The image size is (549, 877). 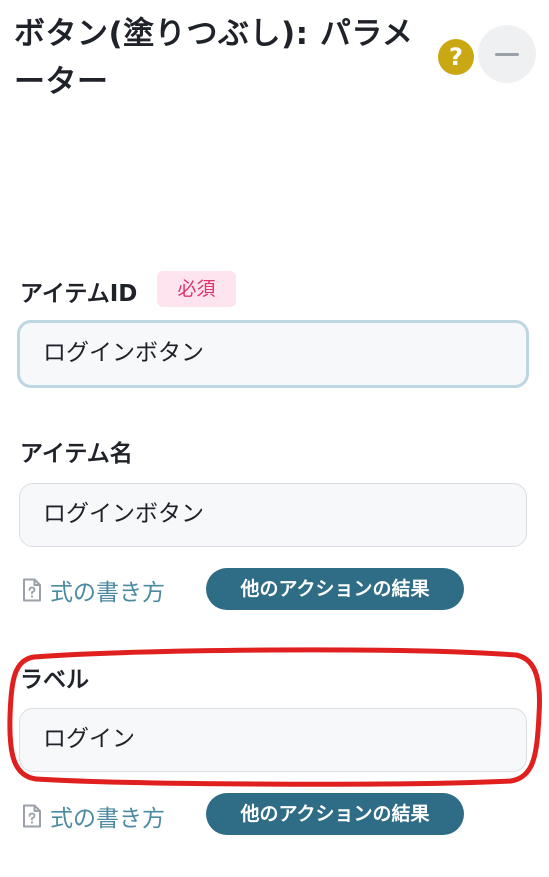 I want to click on item-name-label: アイテム名, so click(x=76, y=454).